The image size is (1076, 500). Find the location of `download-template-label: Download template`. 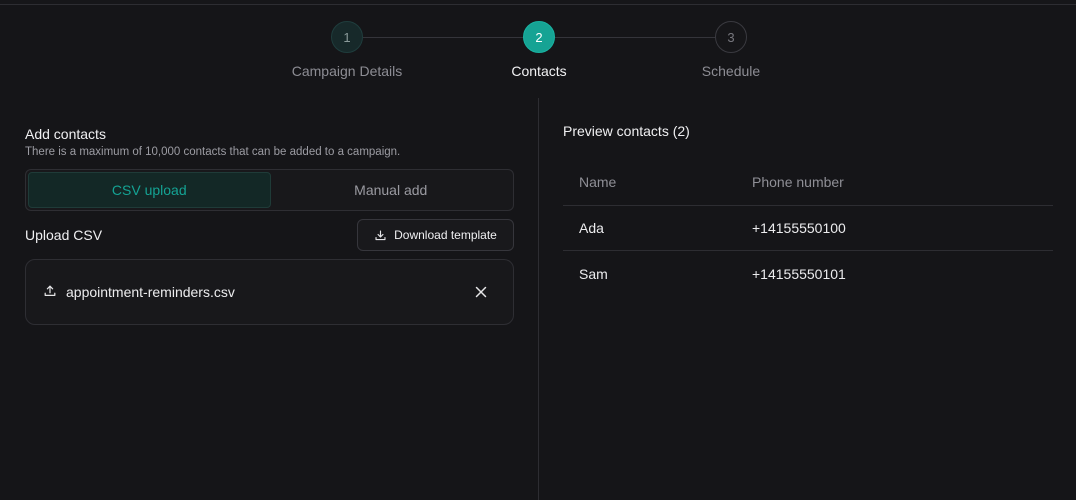

download-template-label: Download template is located at coordinates (445, 235).